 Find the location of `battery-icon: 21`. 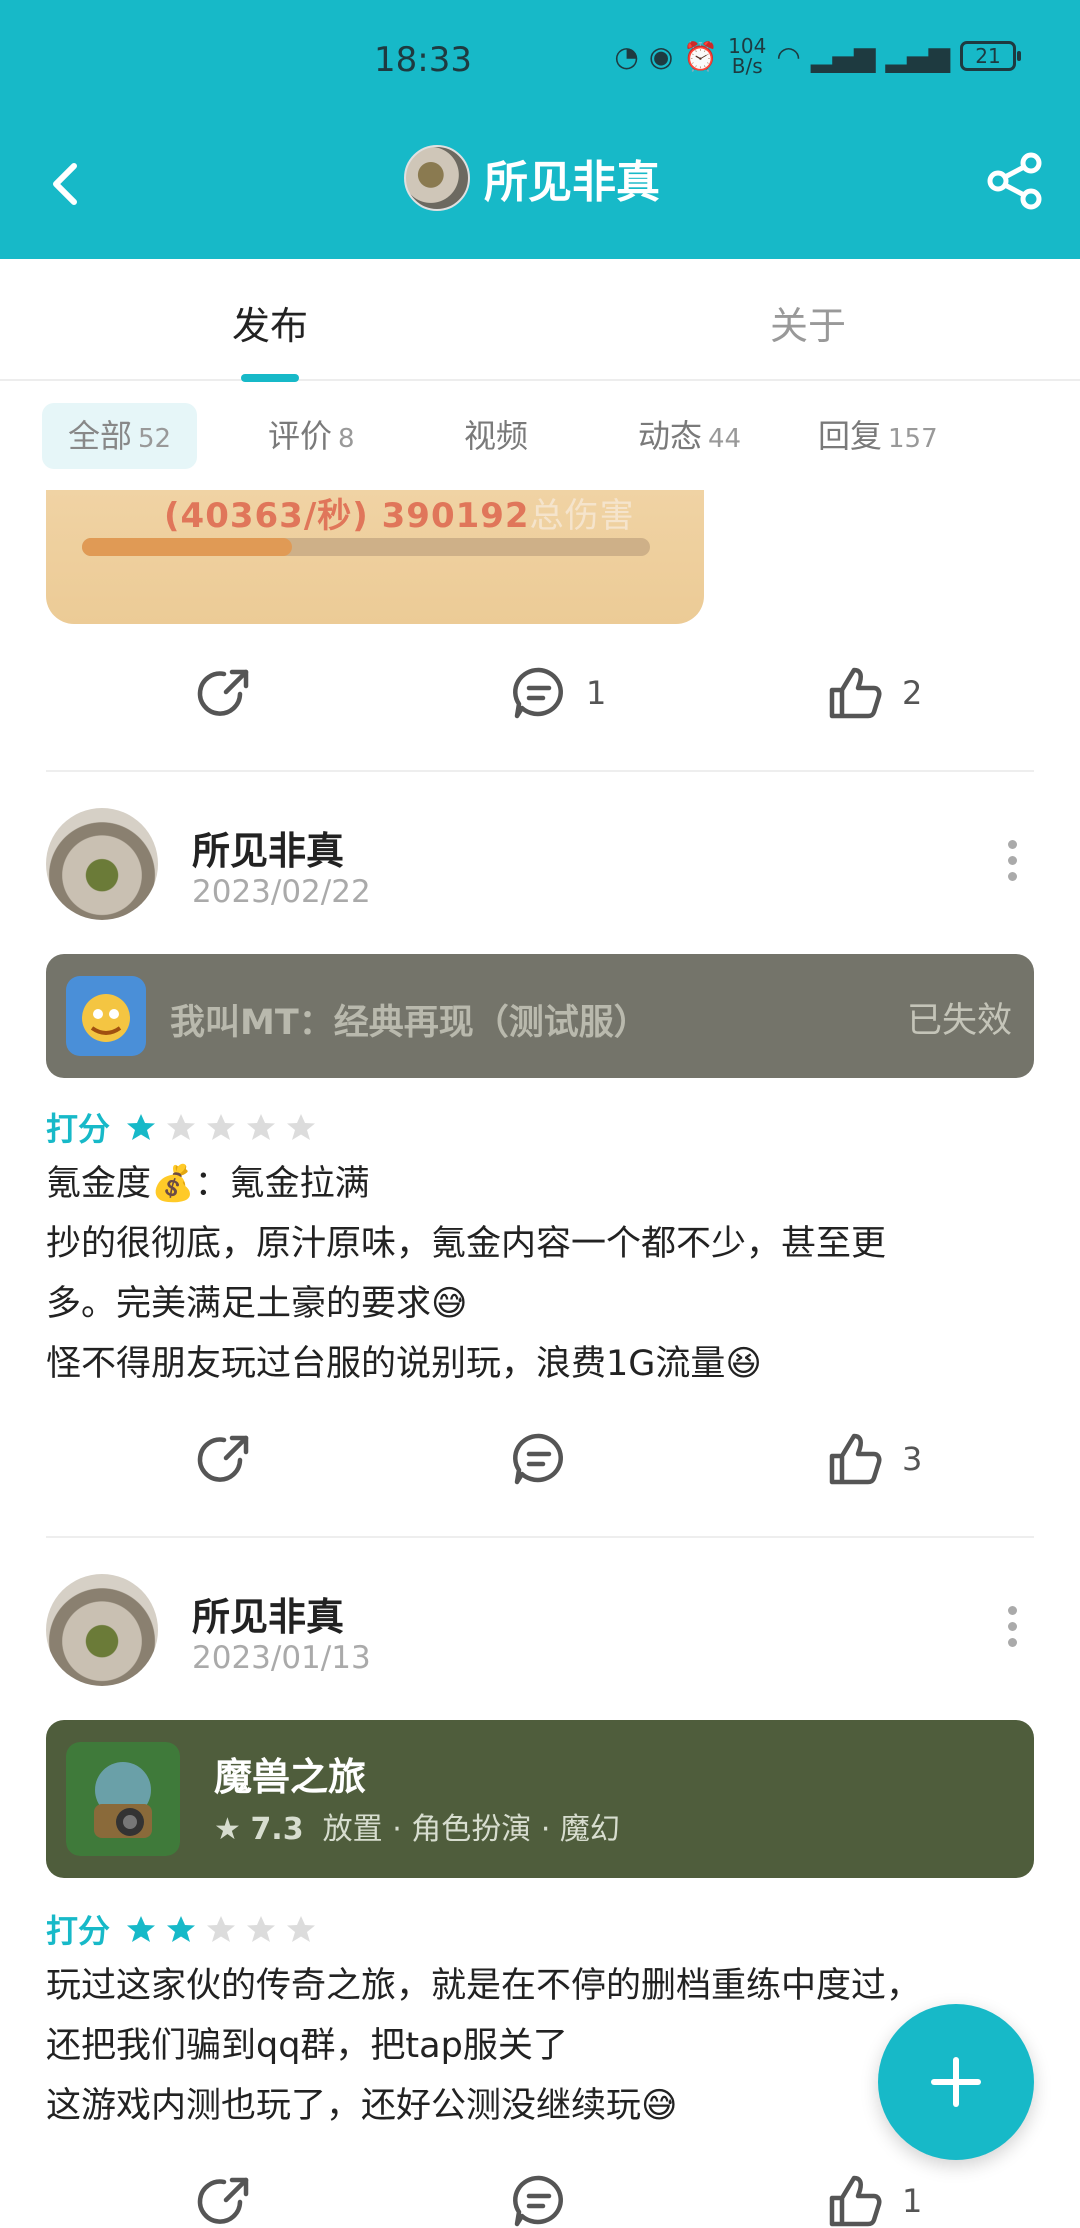

battery-icon: 21 is located at coordinates (990, 56).